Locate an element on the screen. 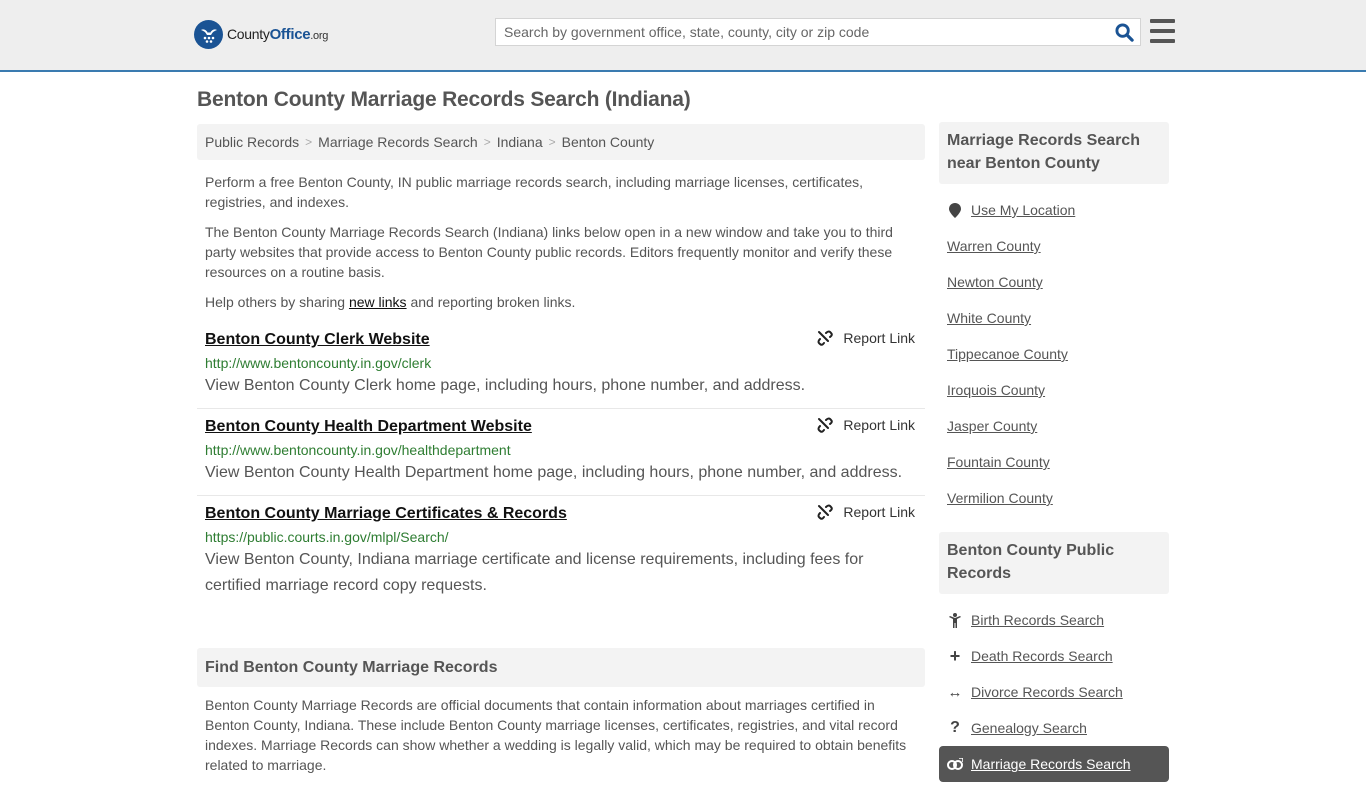 This screenshot has width=1366, height=790. county-link-jasper: Jasper County is located at coordinates (992, 426).